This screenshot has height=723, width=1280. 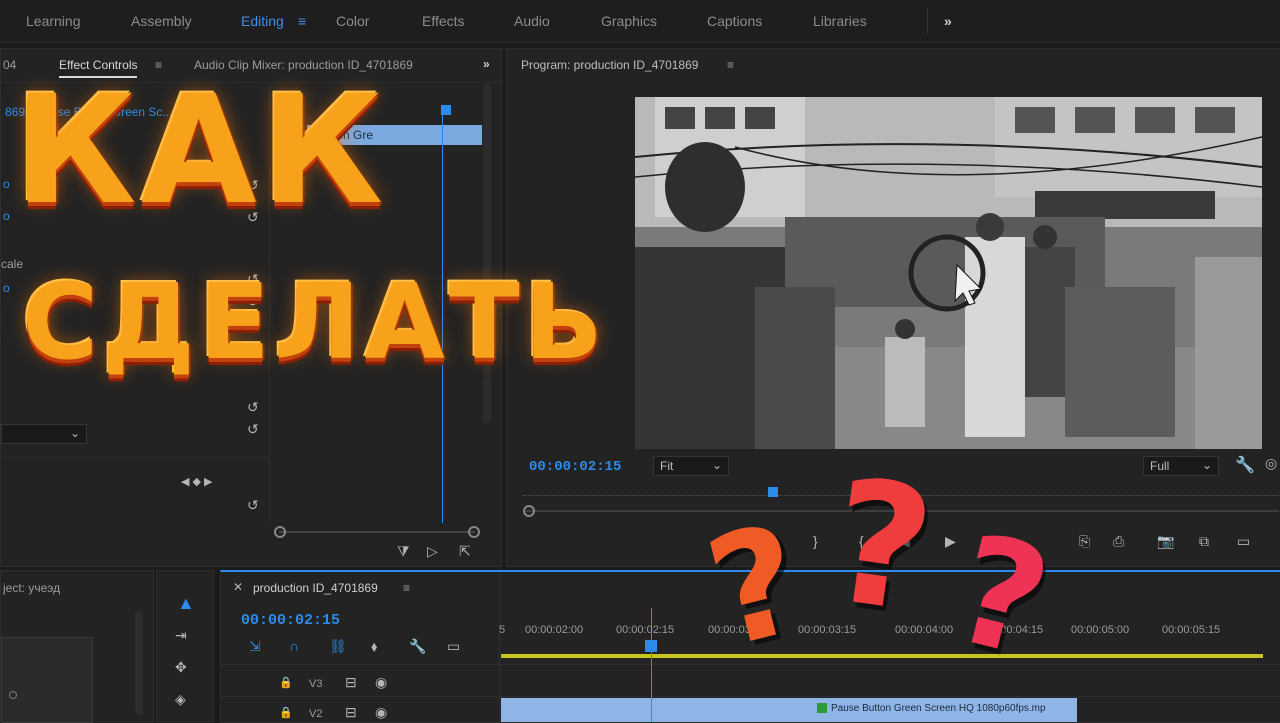 I want to click on filter-icon: ⧩, so click(x=403, y=551).